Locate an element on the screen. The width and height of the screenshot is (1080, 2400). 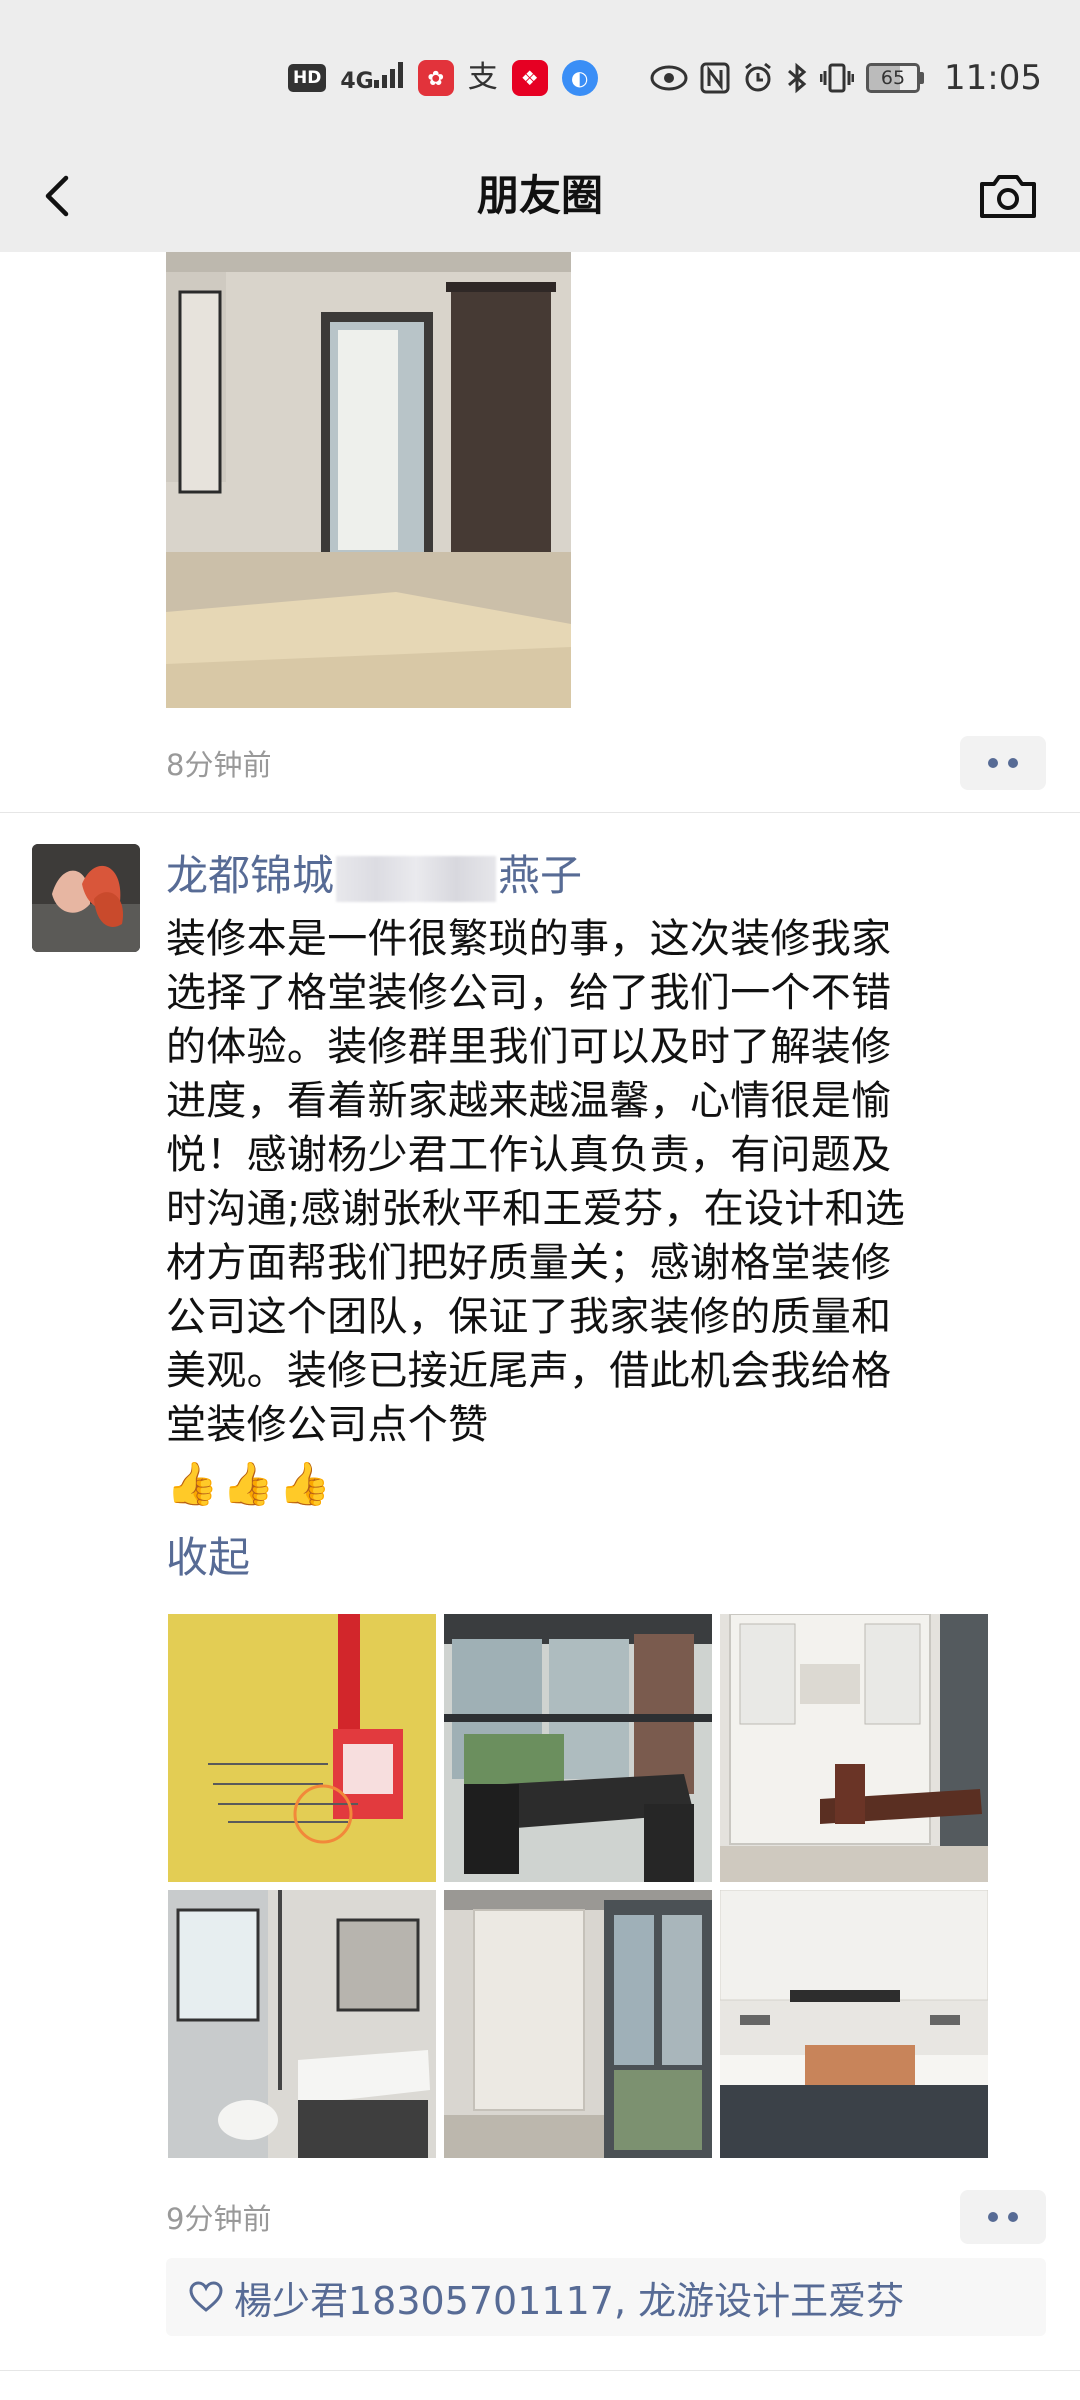
battery-icon: 65 is located at coordinates (895, 78).